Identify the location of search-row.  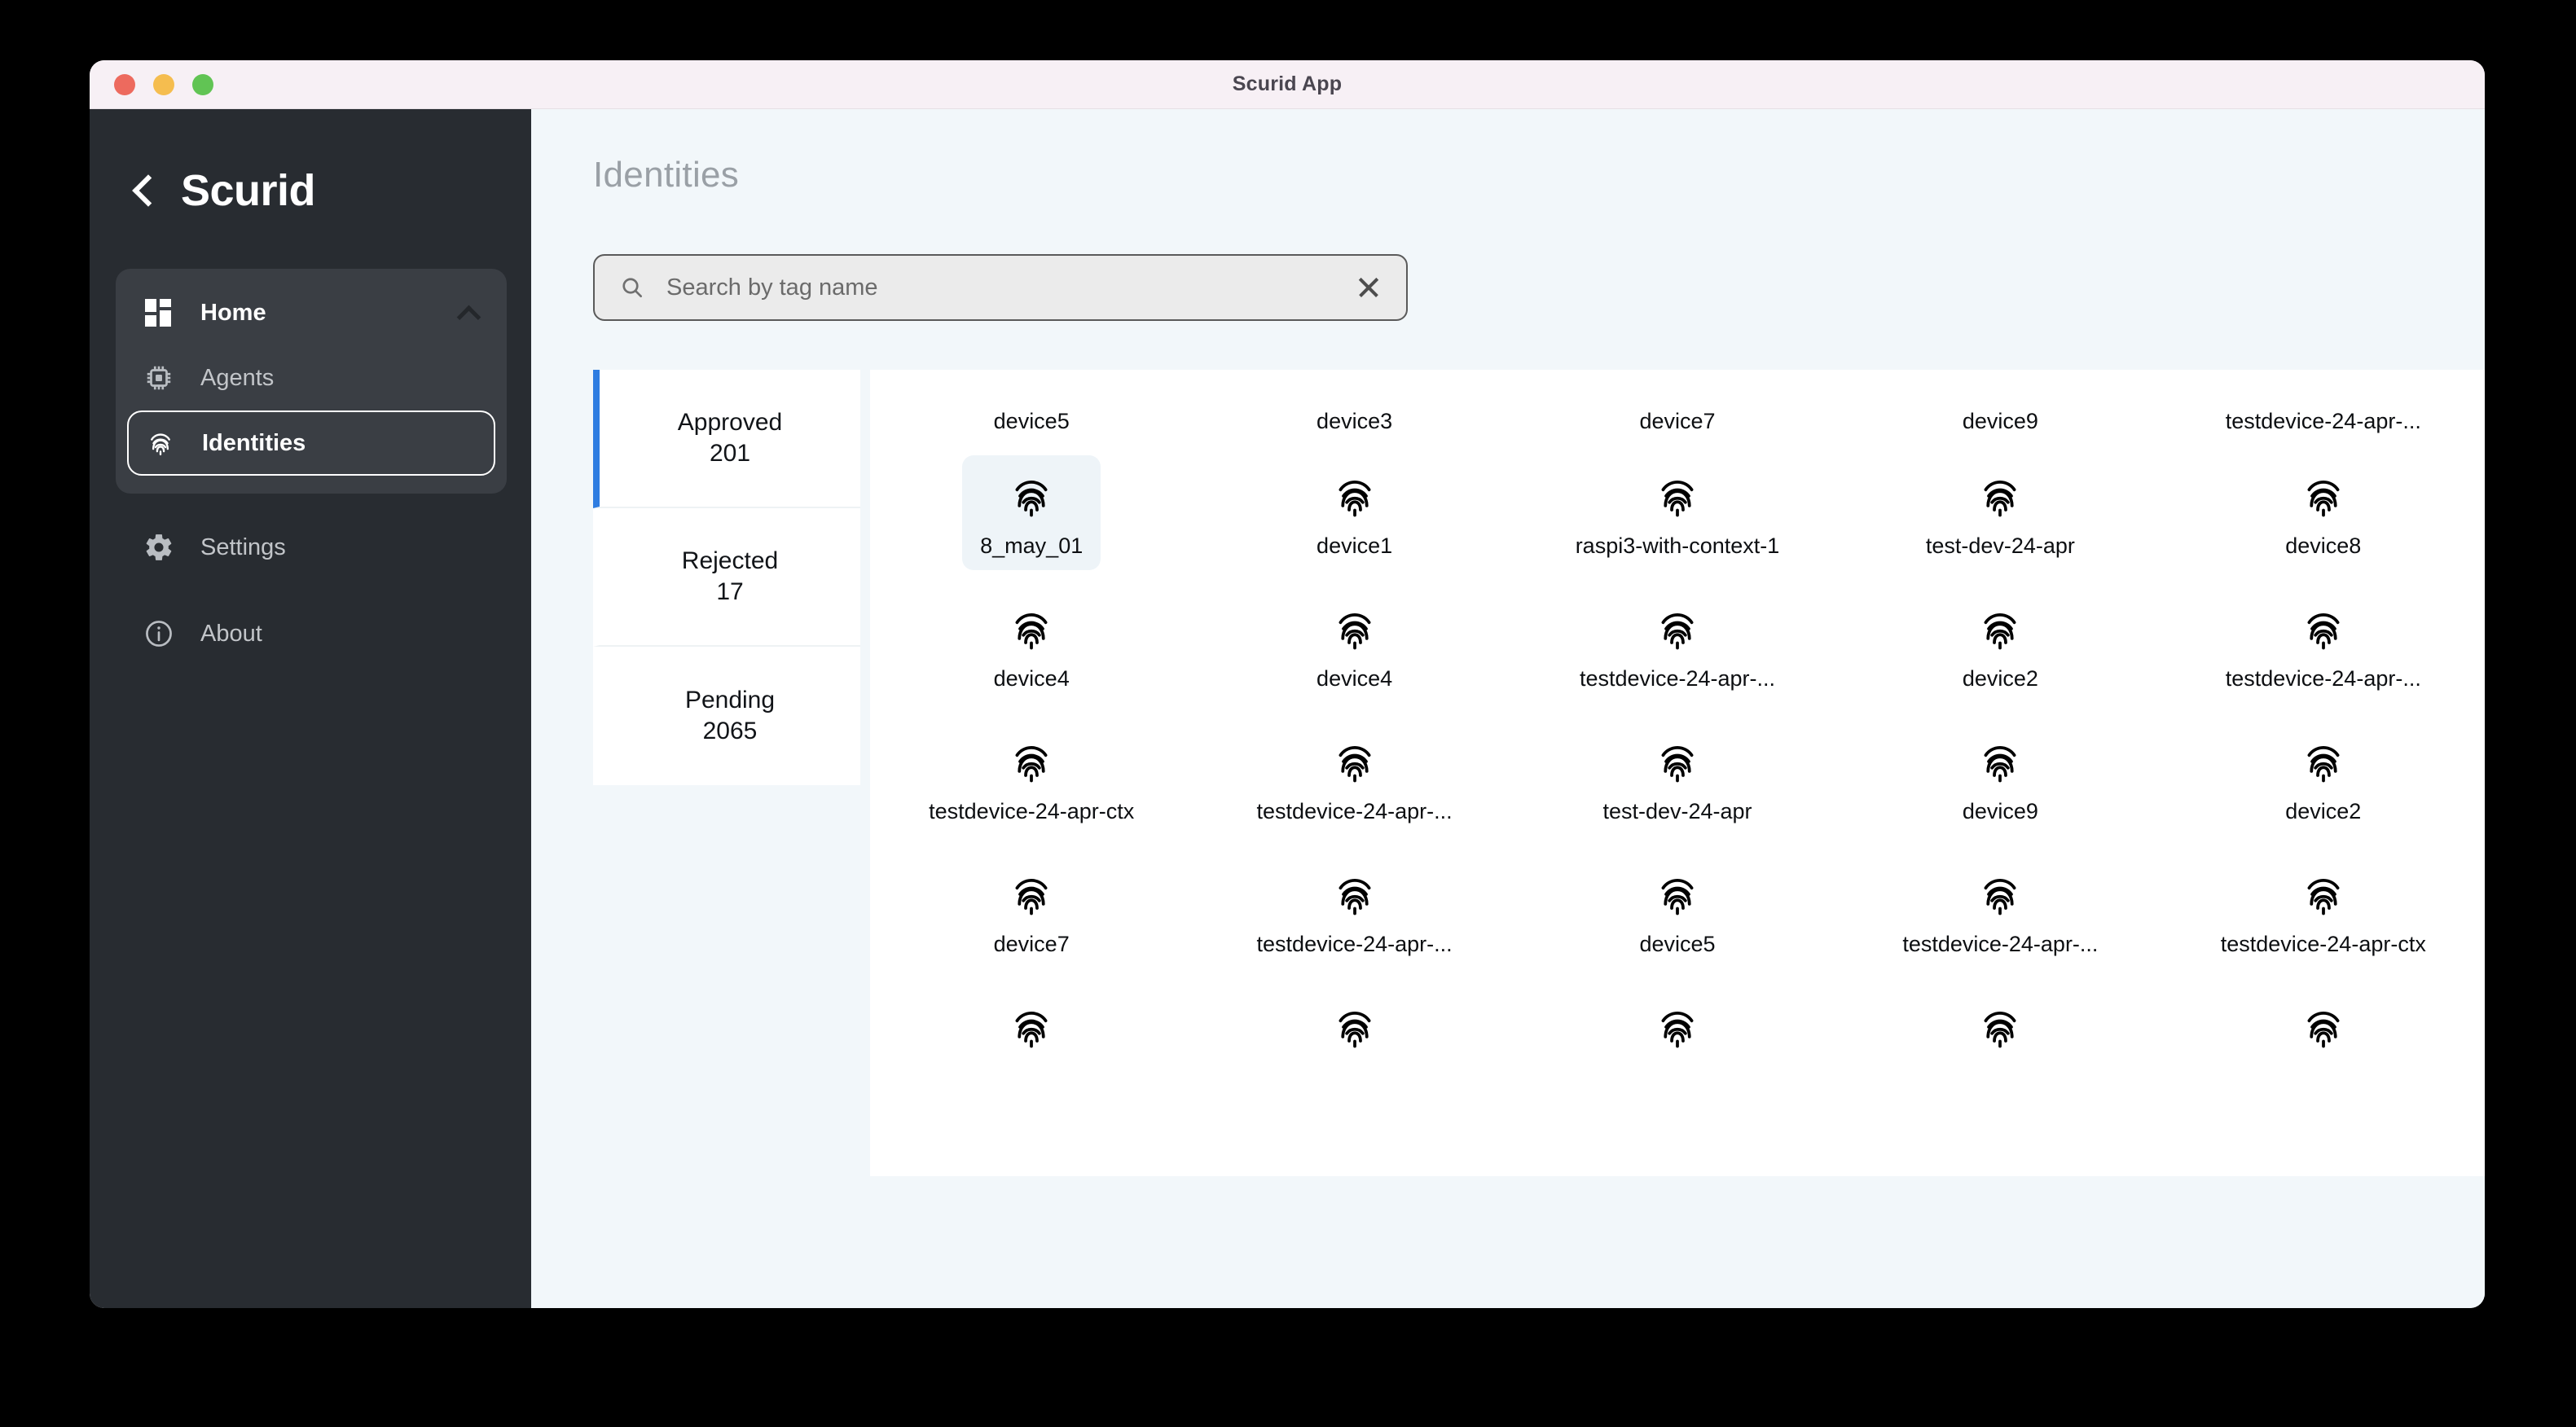
(1539, 287).